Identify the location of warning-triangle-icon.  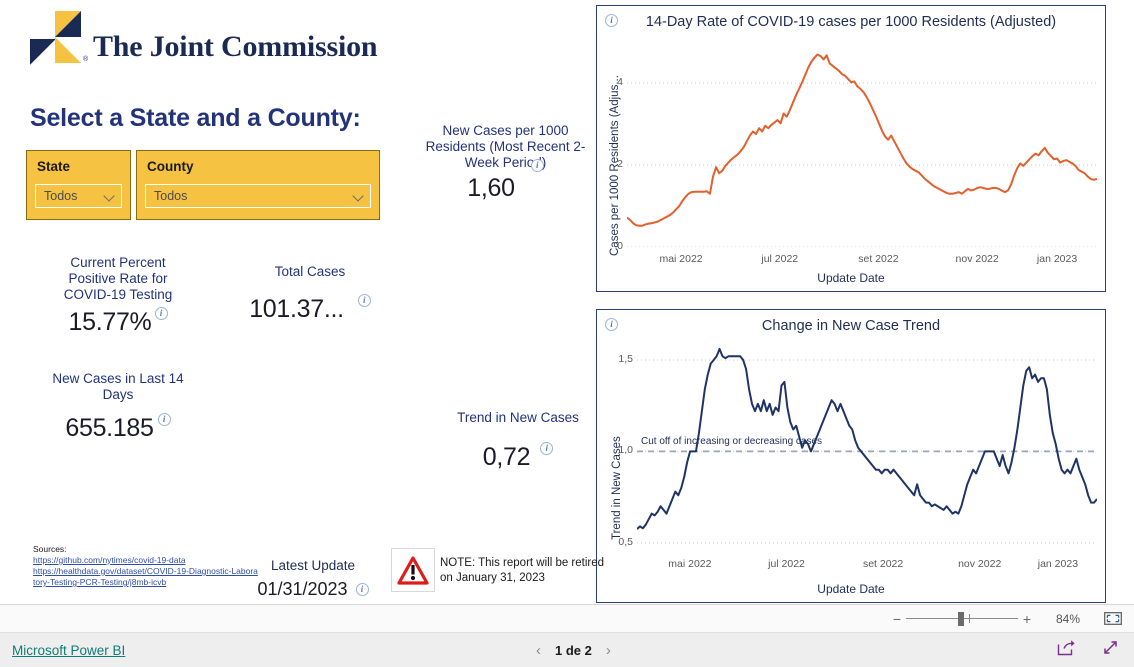
(413, 570).